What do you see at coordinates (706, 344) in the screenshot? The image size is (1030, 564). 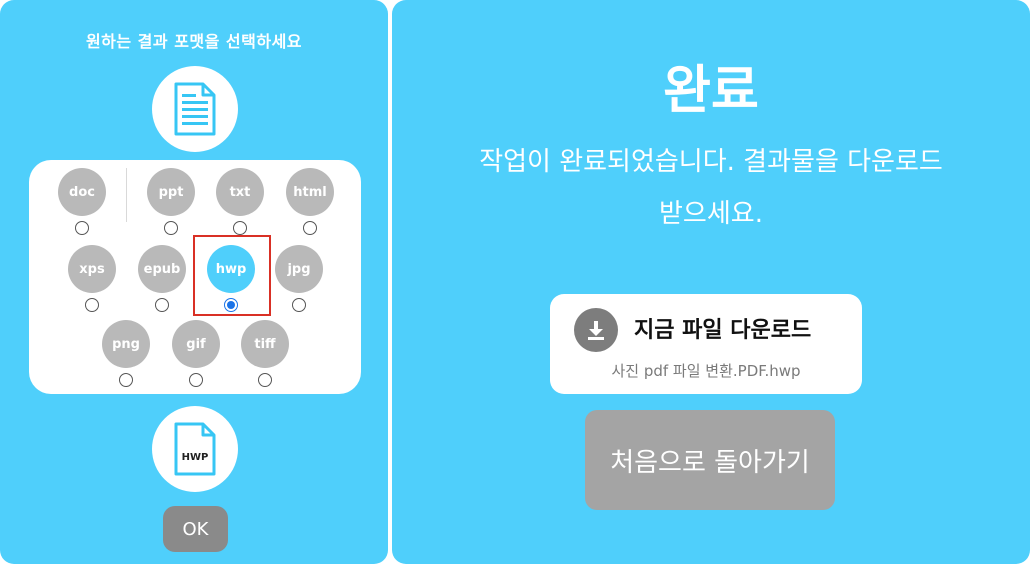 I see `download-now-button: 지금 파일 다운로드 사진 pdf 파일 변환.PDF.hwp` at bounding box center [706, 344].